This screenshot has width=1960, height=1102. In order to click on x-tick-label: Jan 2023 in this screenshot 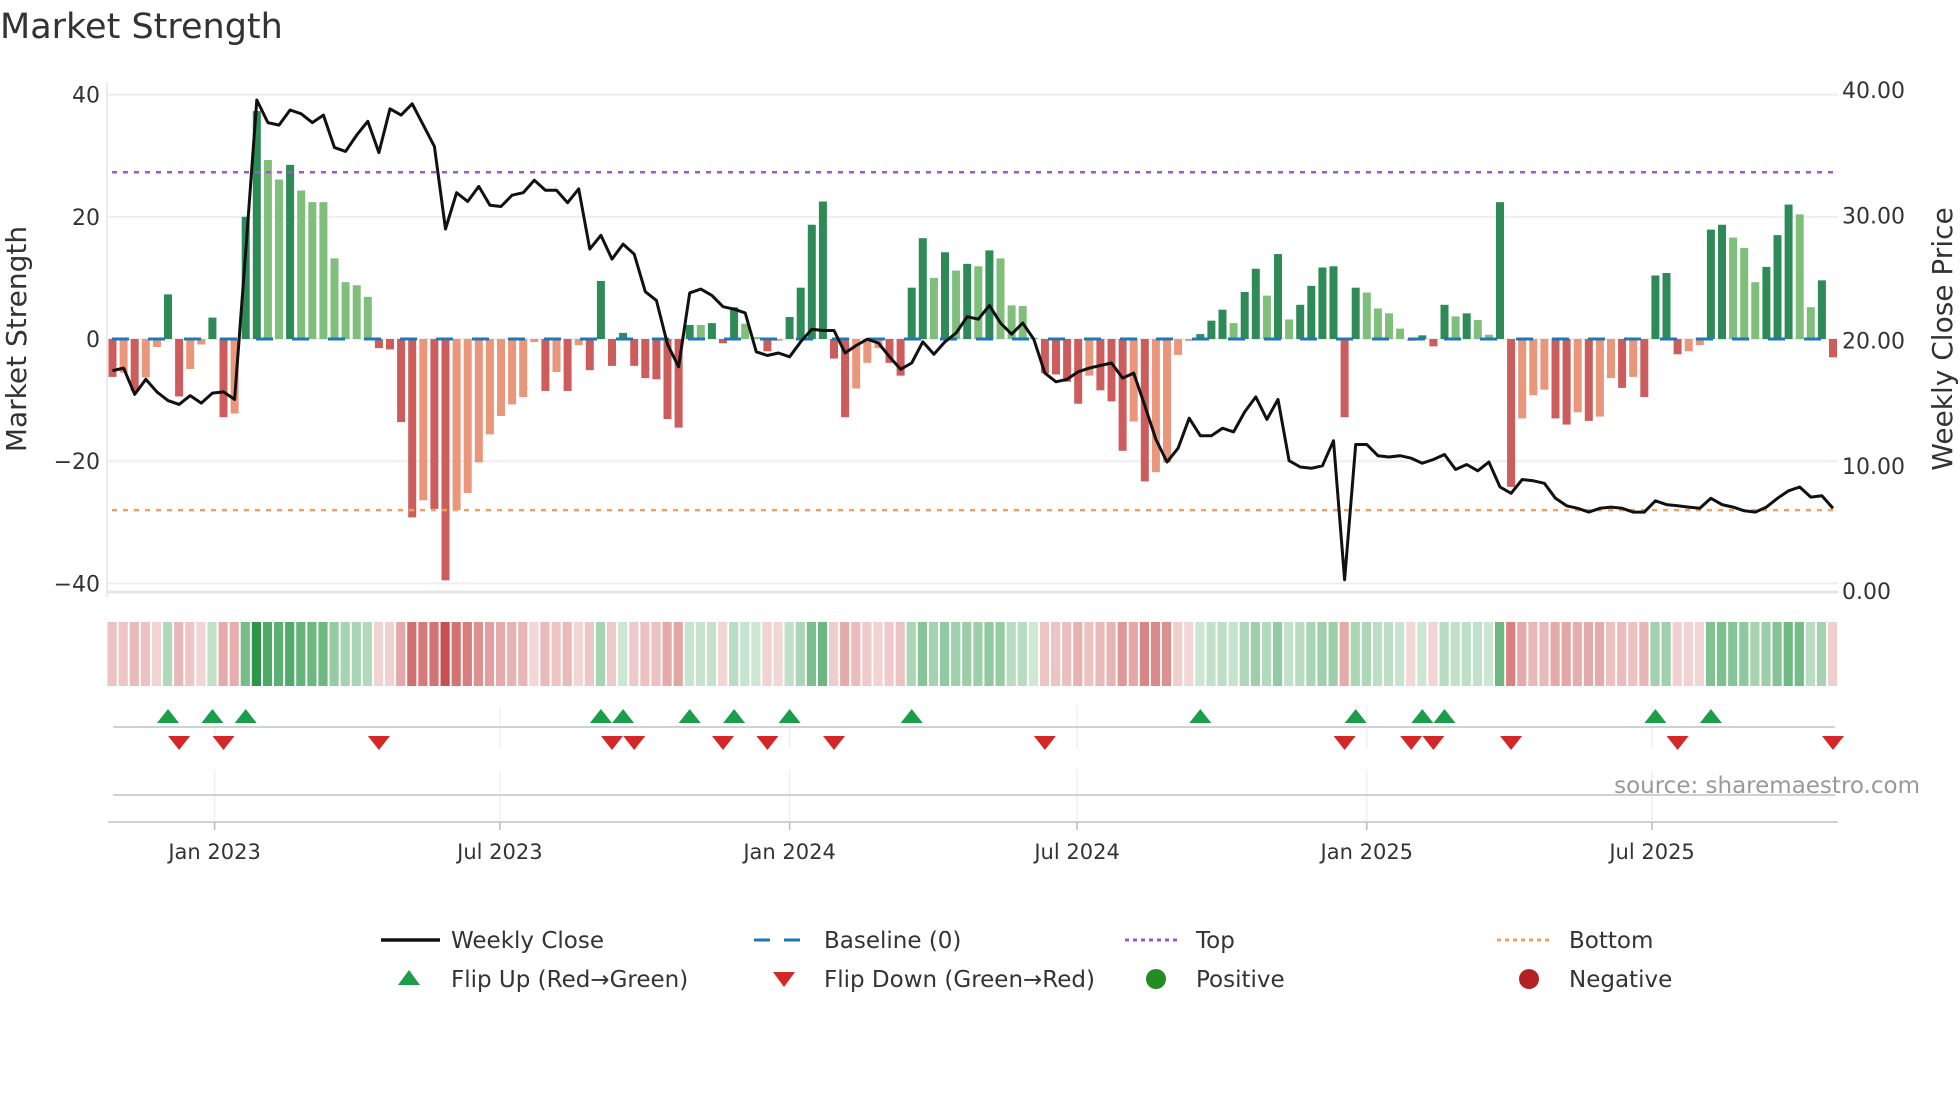, I will do `click(213, 852)`.